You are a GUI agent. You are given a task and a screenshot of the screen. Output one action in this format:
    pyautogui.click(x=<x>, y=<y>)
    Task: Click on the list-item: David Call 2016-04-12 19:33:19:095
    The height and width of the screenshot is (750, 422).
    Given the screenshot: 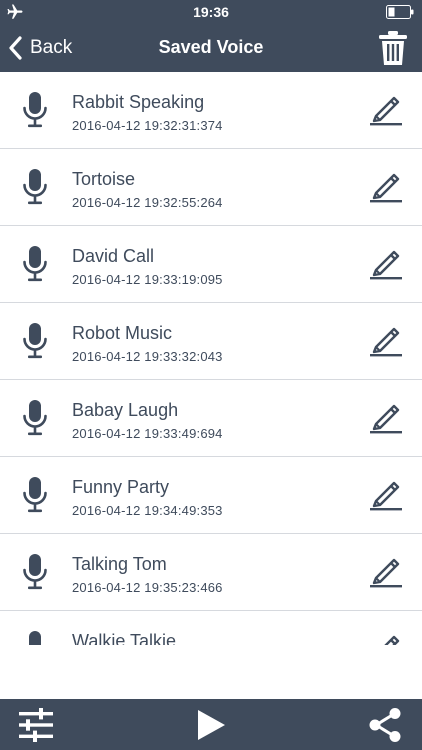 What is the action you would take?
    pyautogui.click(x=211, y=264)
    